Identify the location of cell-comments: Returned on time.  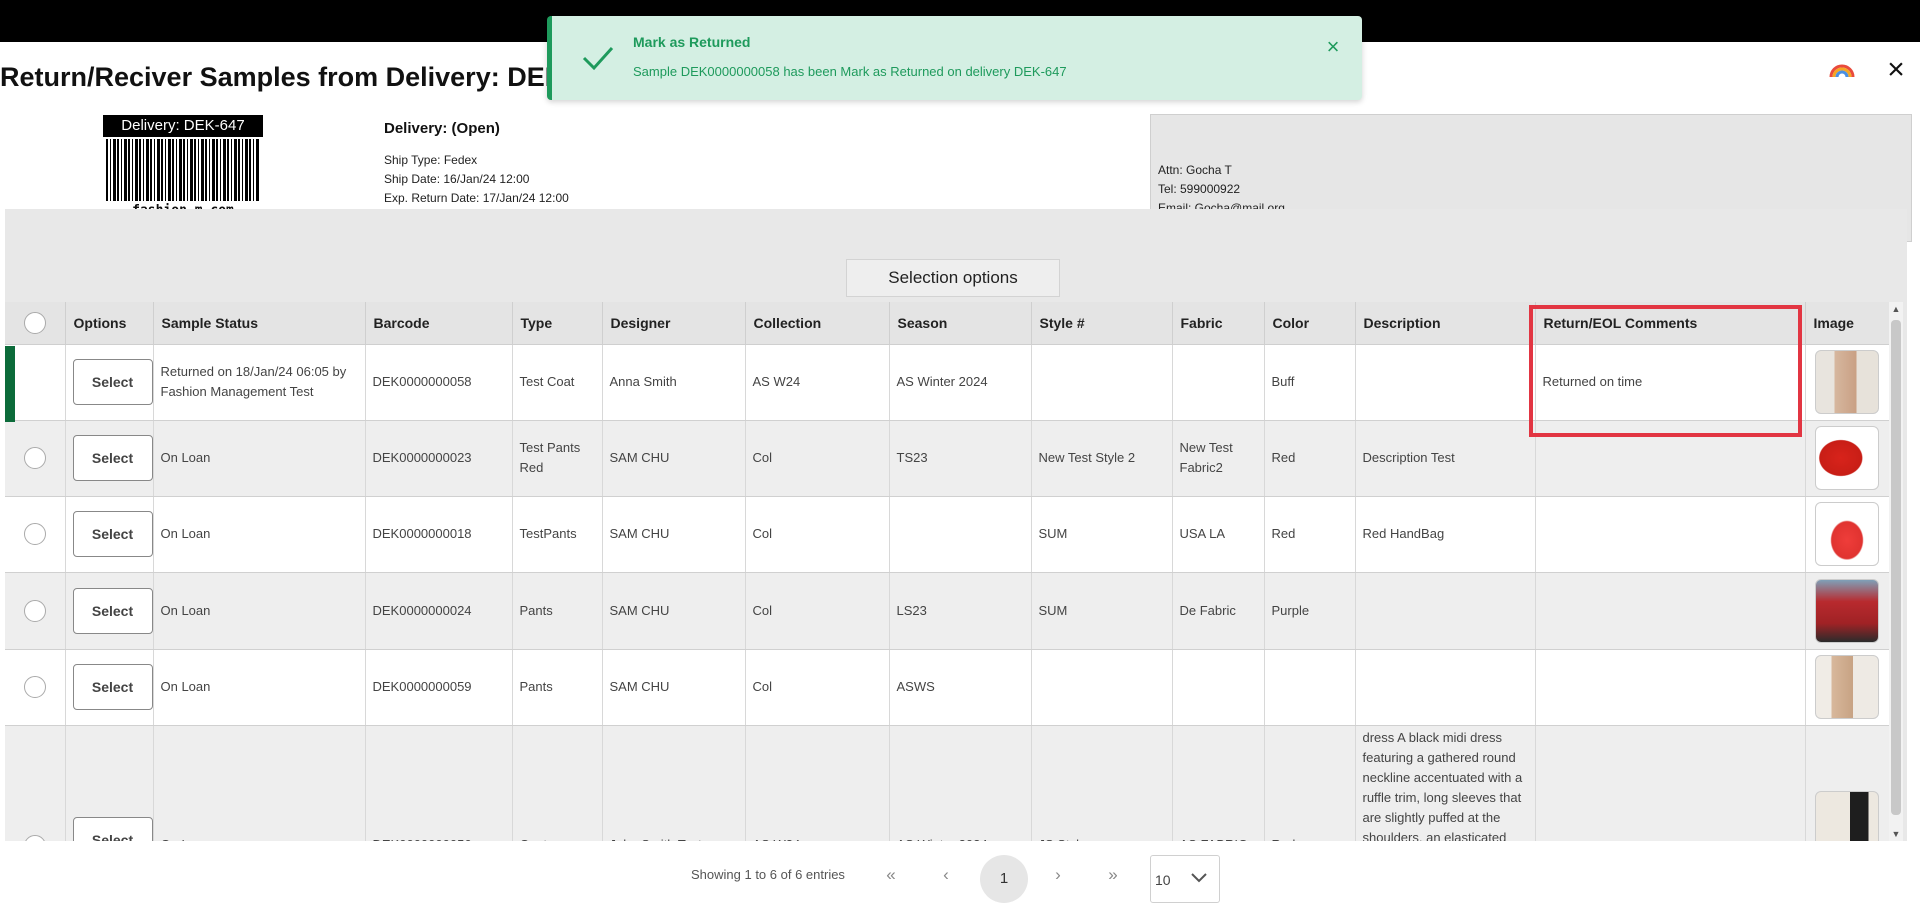
(1670, 382).